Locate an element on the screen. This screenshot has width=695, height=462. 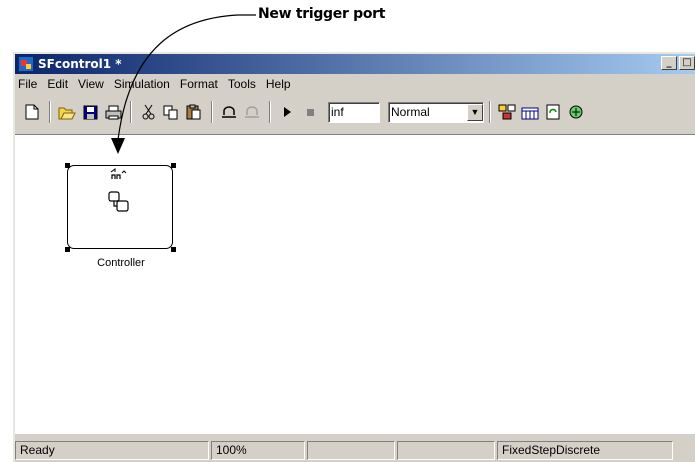
copy-icon is located at coordinates (171, 112).